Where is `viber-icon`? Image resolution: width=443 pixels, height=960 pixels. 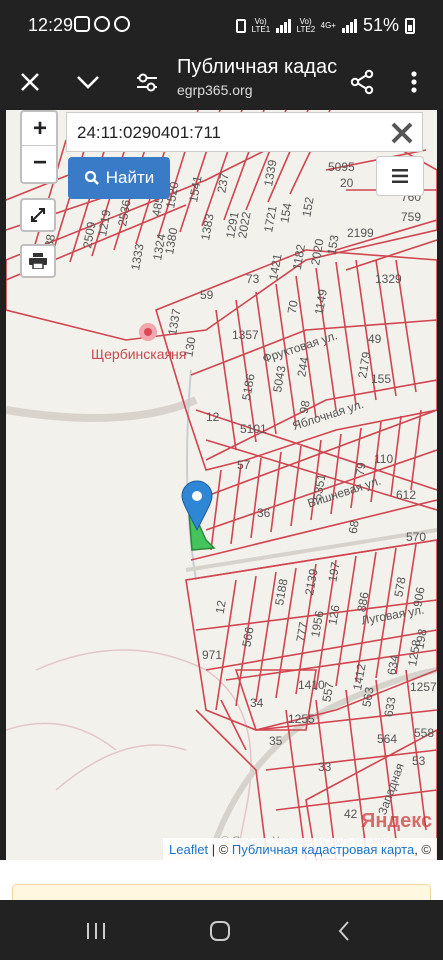 viber-icon is located at coordinates (102, 24).